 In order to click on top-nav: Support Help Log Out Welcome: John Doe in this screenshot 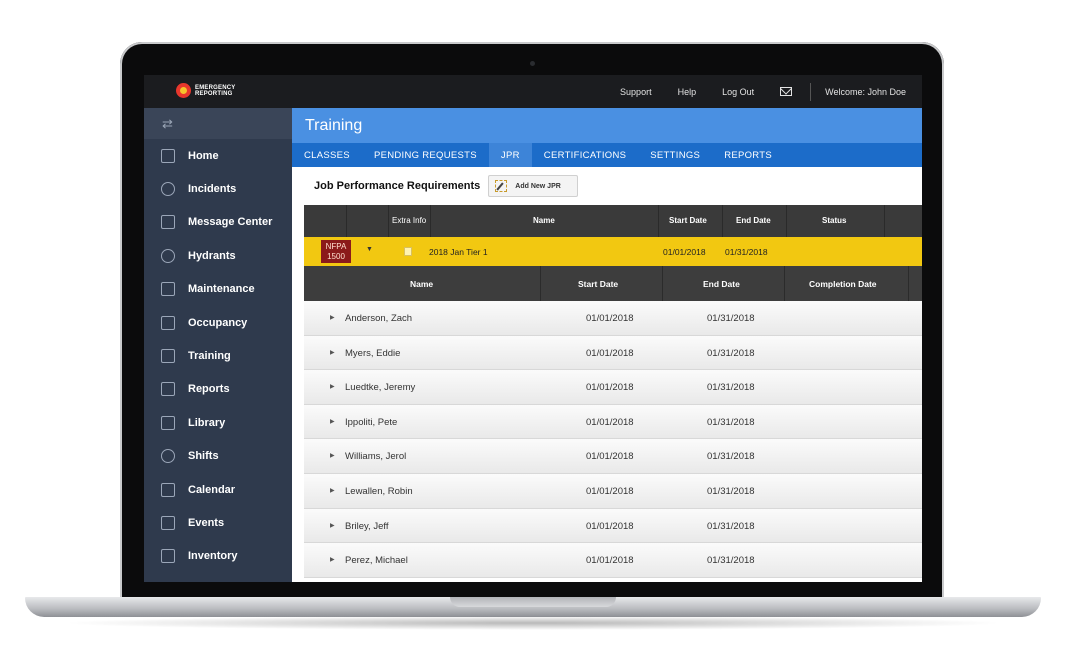, I will do `click(750, 91)`.